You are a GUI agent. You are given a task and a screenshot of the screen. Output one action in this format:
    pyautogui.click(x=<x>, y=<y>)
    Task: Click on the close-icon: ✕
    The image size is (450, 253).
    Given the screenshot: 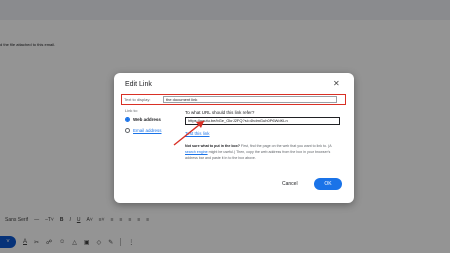 What is the action you would take?
    pyautogui.click(x=336, y=84)
    